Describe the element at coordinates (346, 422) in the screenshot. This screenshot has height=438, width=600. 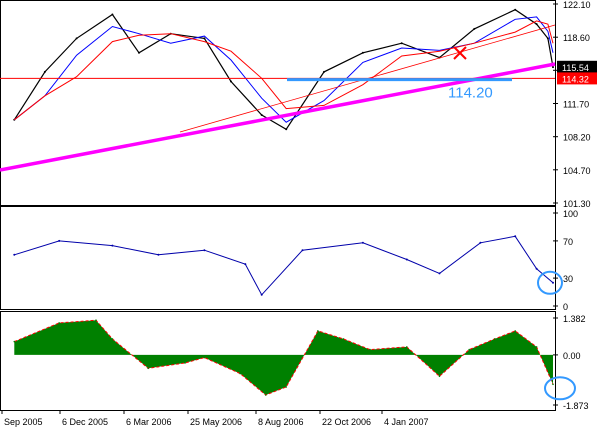
I see `x-axis-tick-label: 22 Oct 2006` at that location.